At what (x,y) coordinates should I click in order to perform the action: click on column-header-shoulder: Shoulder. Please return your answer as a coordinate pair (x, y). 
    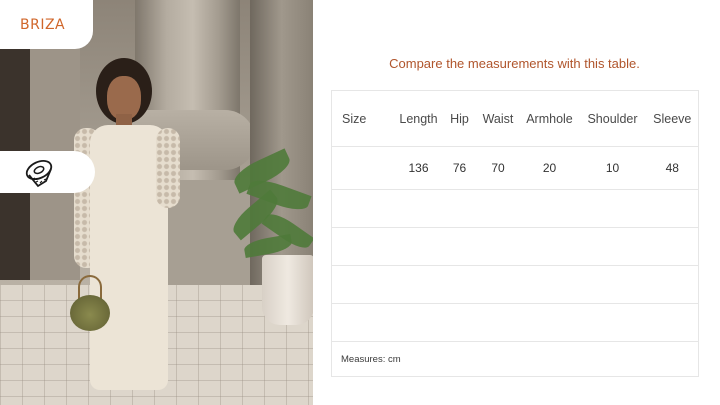
    Looking at the image, I should click on (612, 118).